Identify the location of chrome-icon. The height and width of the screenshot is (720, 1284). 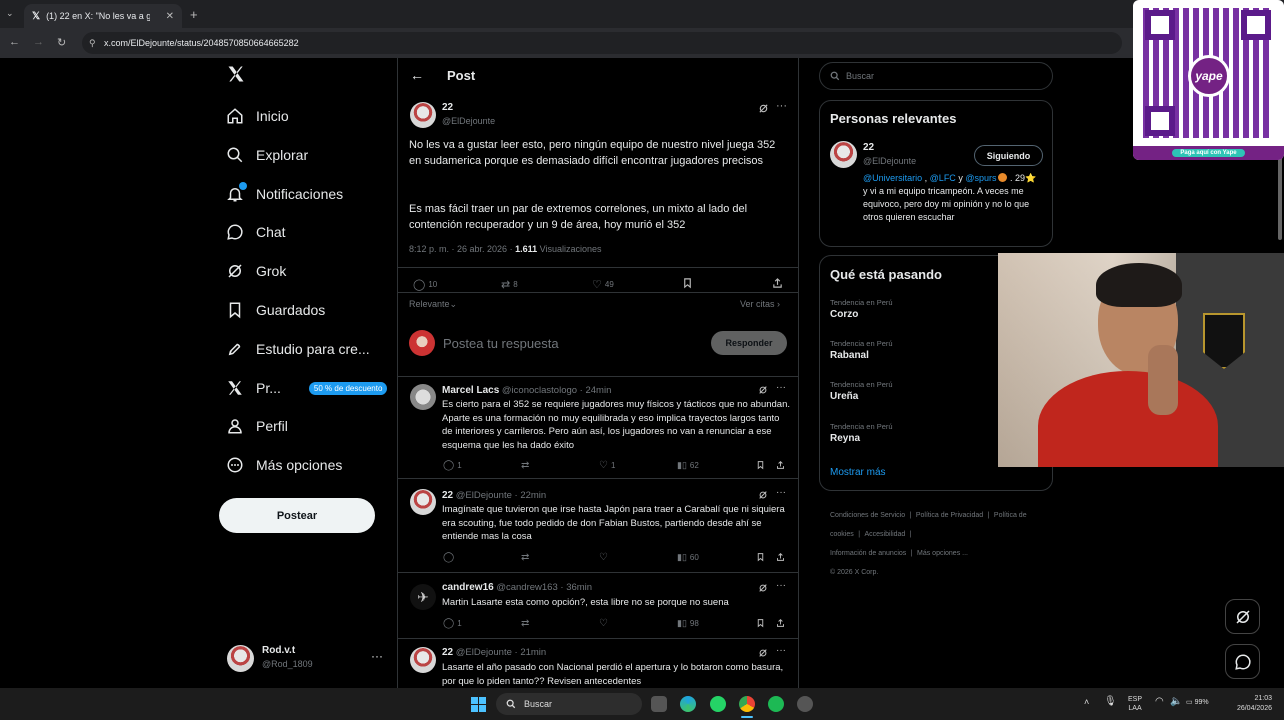
(747, 704).